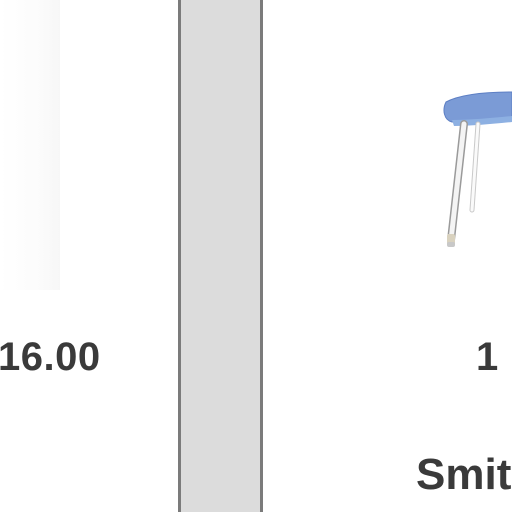 This screenshot has height=512, width=512. What do you see at coordinates (30, 145) in the screenshot?
I see `product-image-left` at bounding box center [30, 145].